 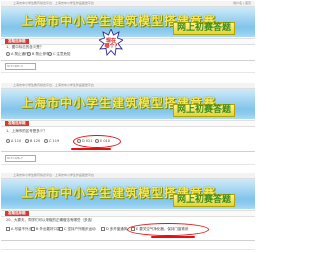 What do you see at coordinates (77, 229) in the screenshot?
I see `answer-option: C 坚持户外跑步运动` at bounding box center [77, 229].